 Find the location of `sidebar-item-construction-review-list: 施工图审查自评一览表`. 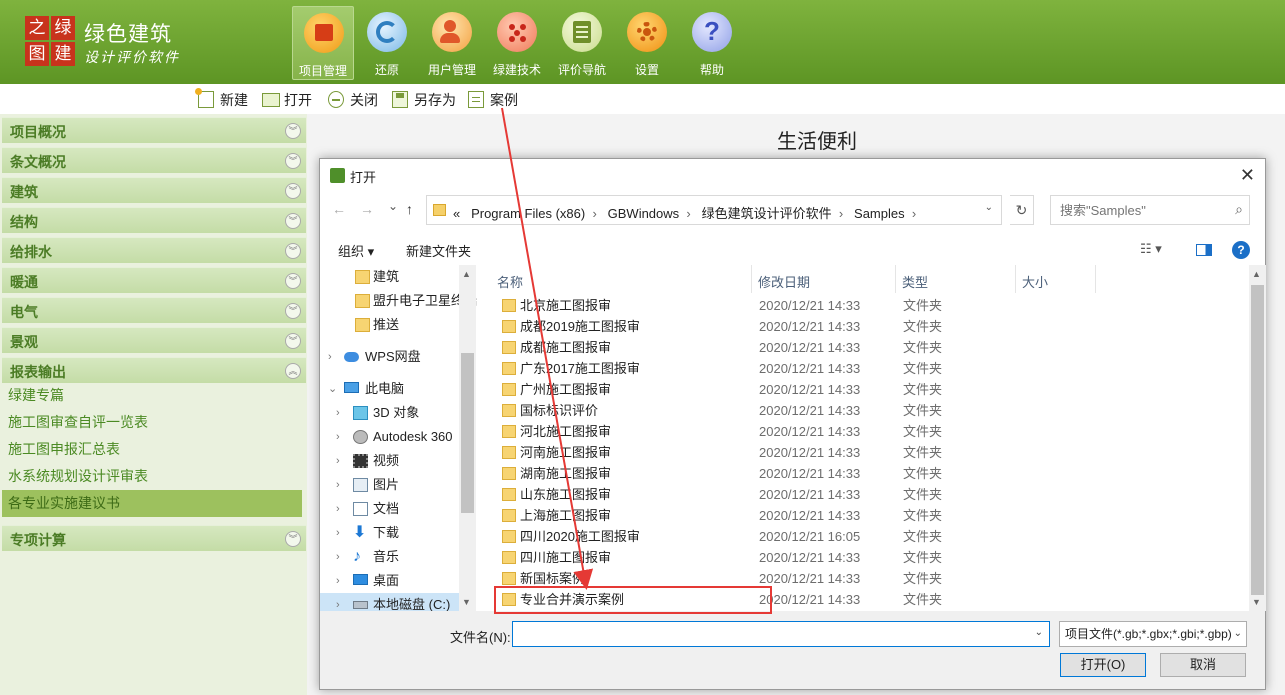

sidebar-item-construction-review-list: 施工图审查自评一览表 is located at coordinates (152, 422).